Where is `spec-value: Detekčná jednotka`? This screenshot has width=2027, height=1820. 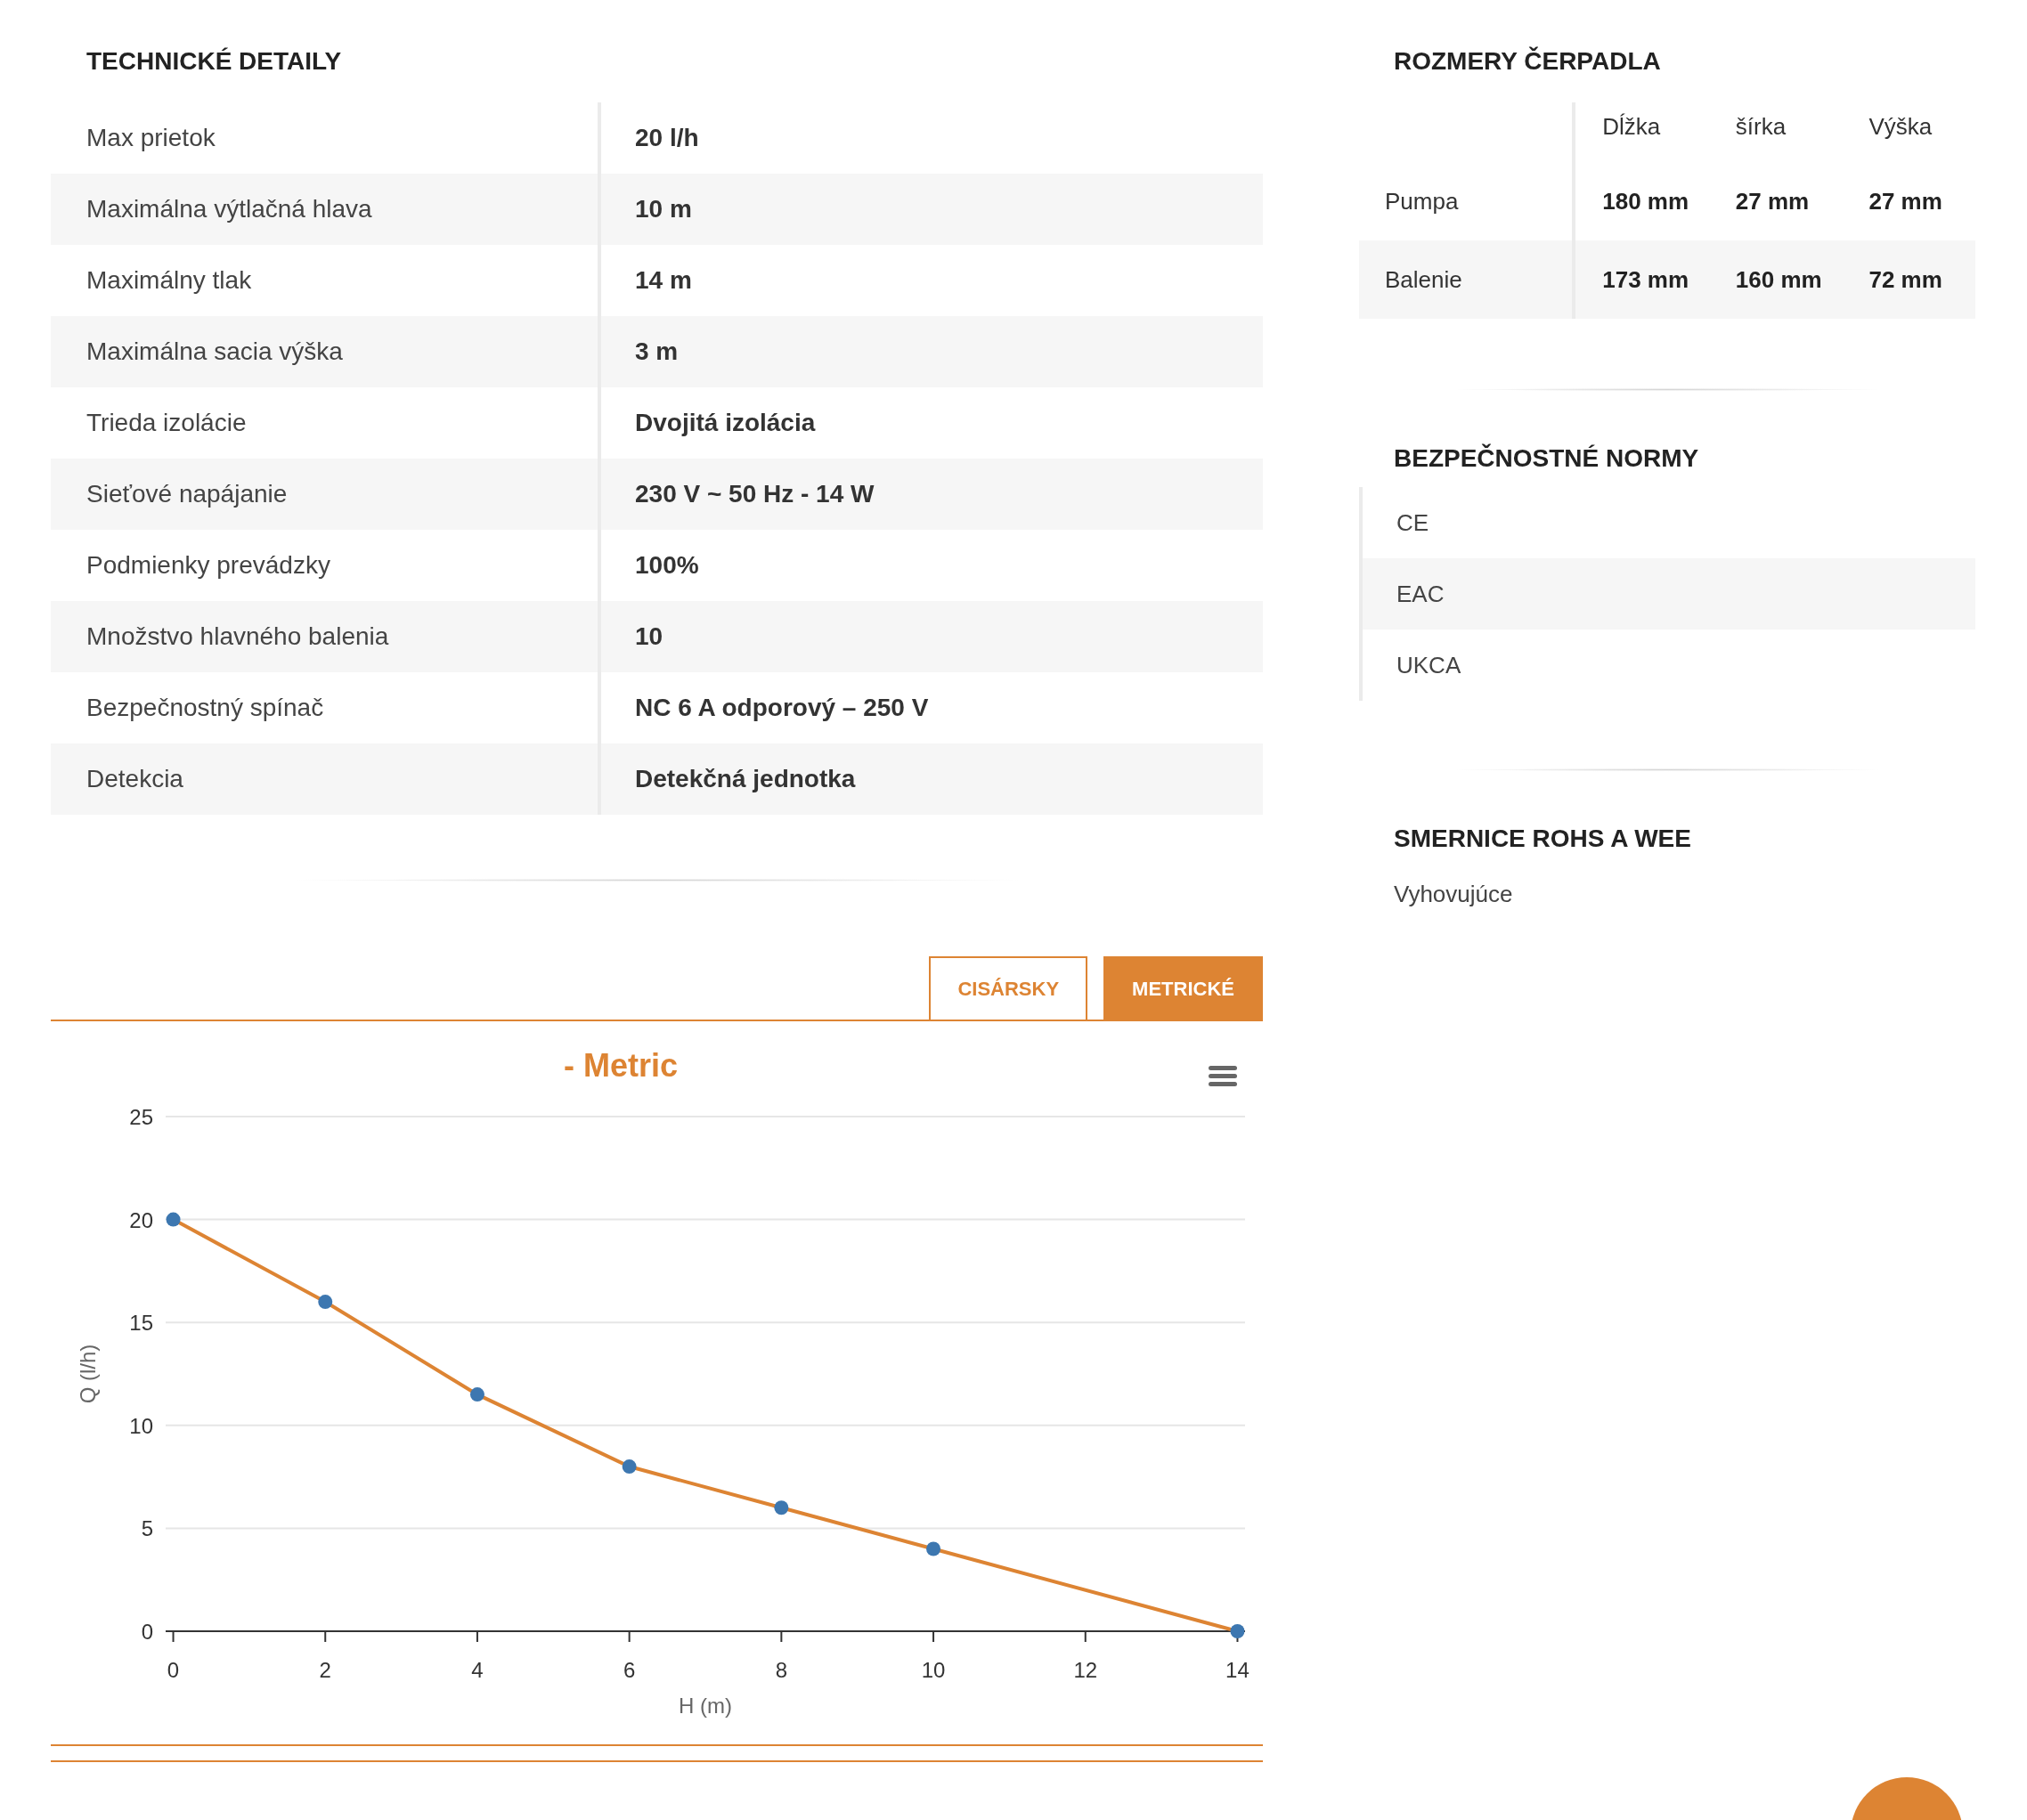 spec-value: Detekčná jednotka is located at coordinates (745, 779).